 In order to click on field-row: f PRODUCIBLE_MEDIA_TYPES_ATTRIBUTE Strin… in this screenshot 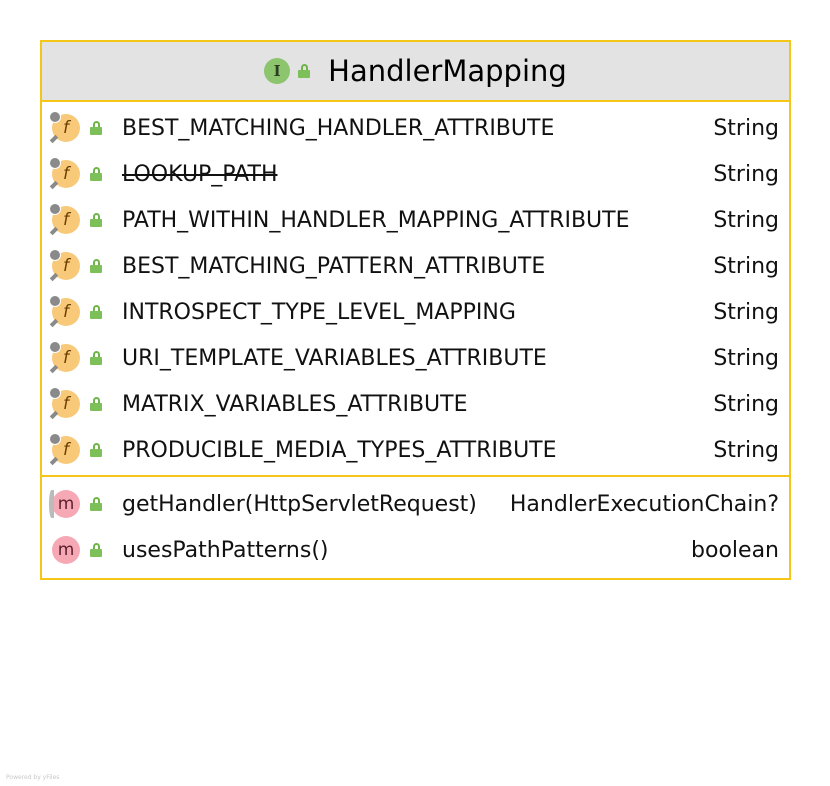, I will do `click(415, 450)`.